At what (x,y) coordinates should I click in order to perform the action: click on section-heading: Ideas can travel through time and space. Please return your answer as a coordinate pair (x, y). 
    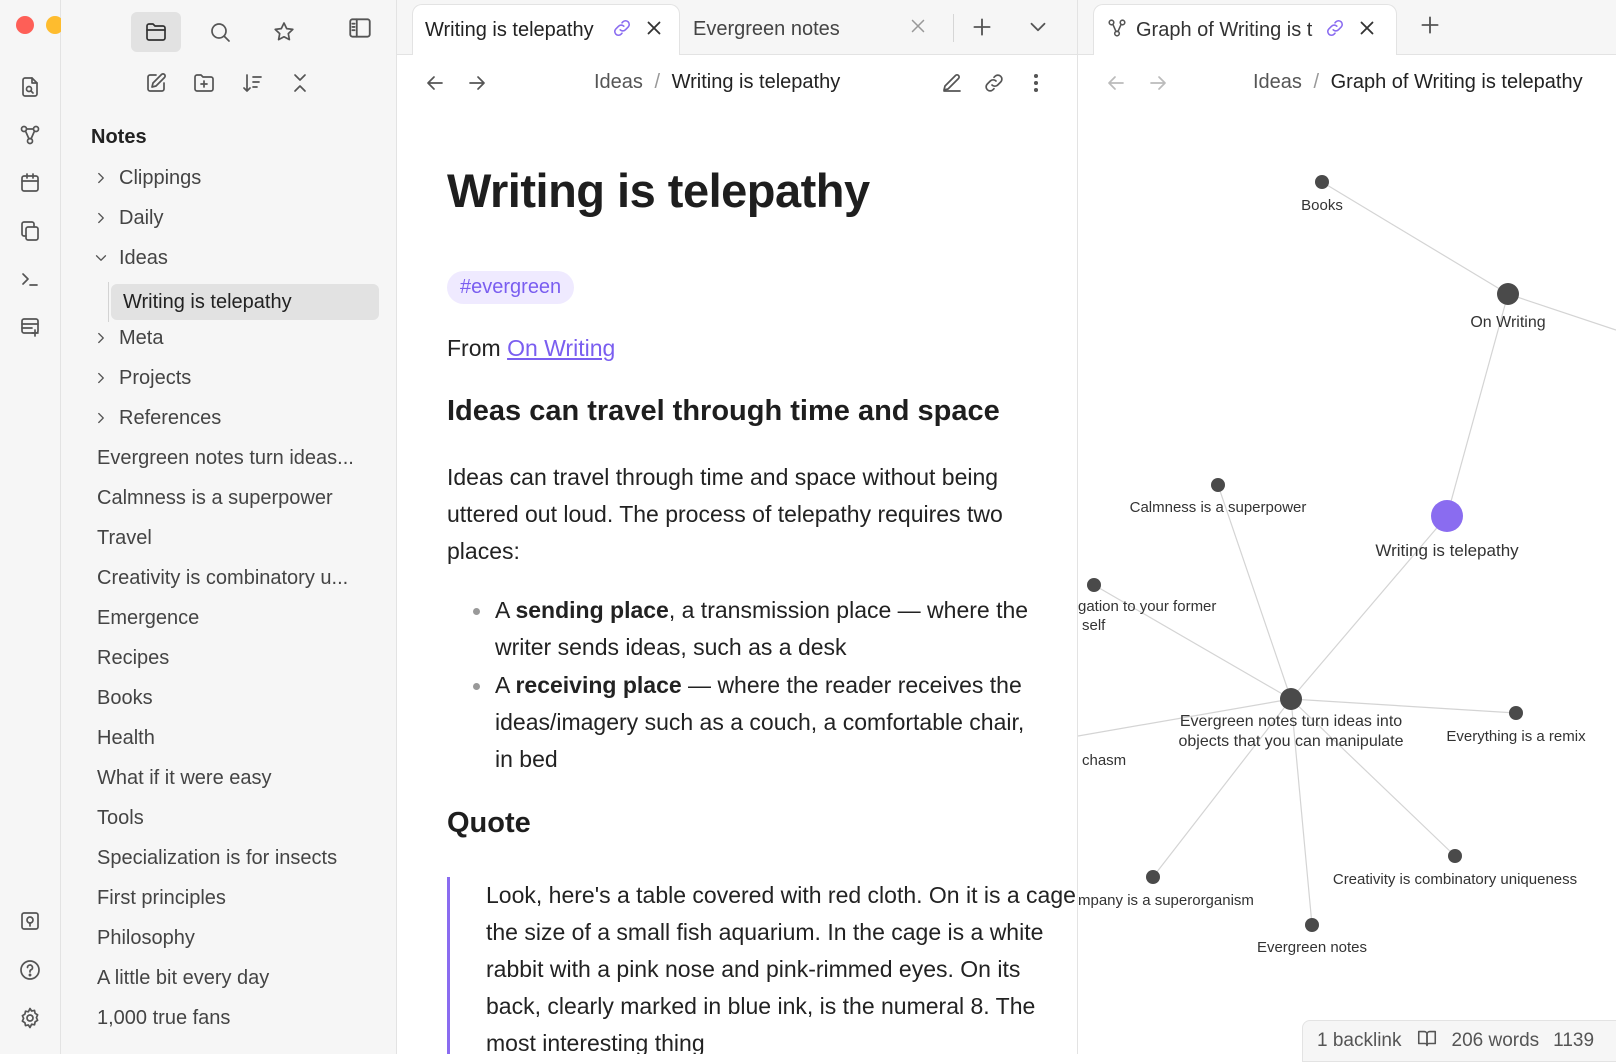
    Looking at the image, I should click on (723, 411).